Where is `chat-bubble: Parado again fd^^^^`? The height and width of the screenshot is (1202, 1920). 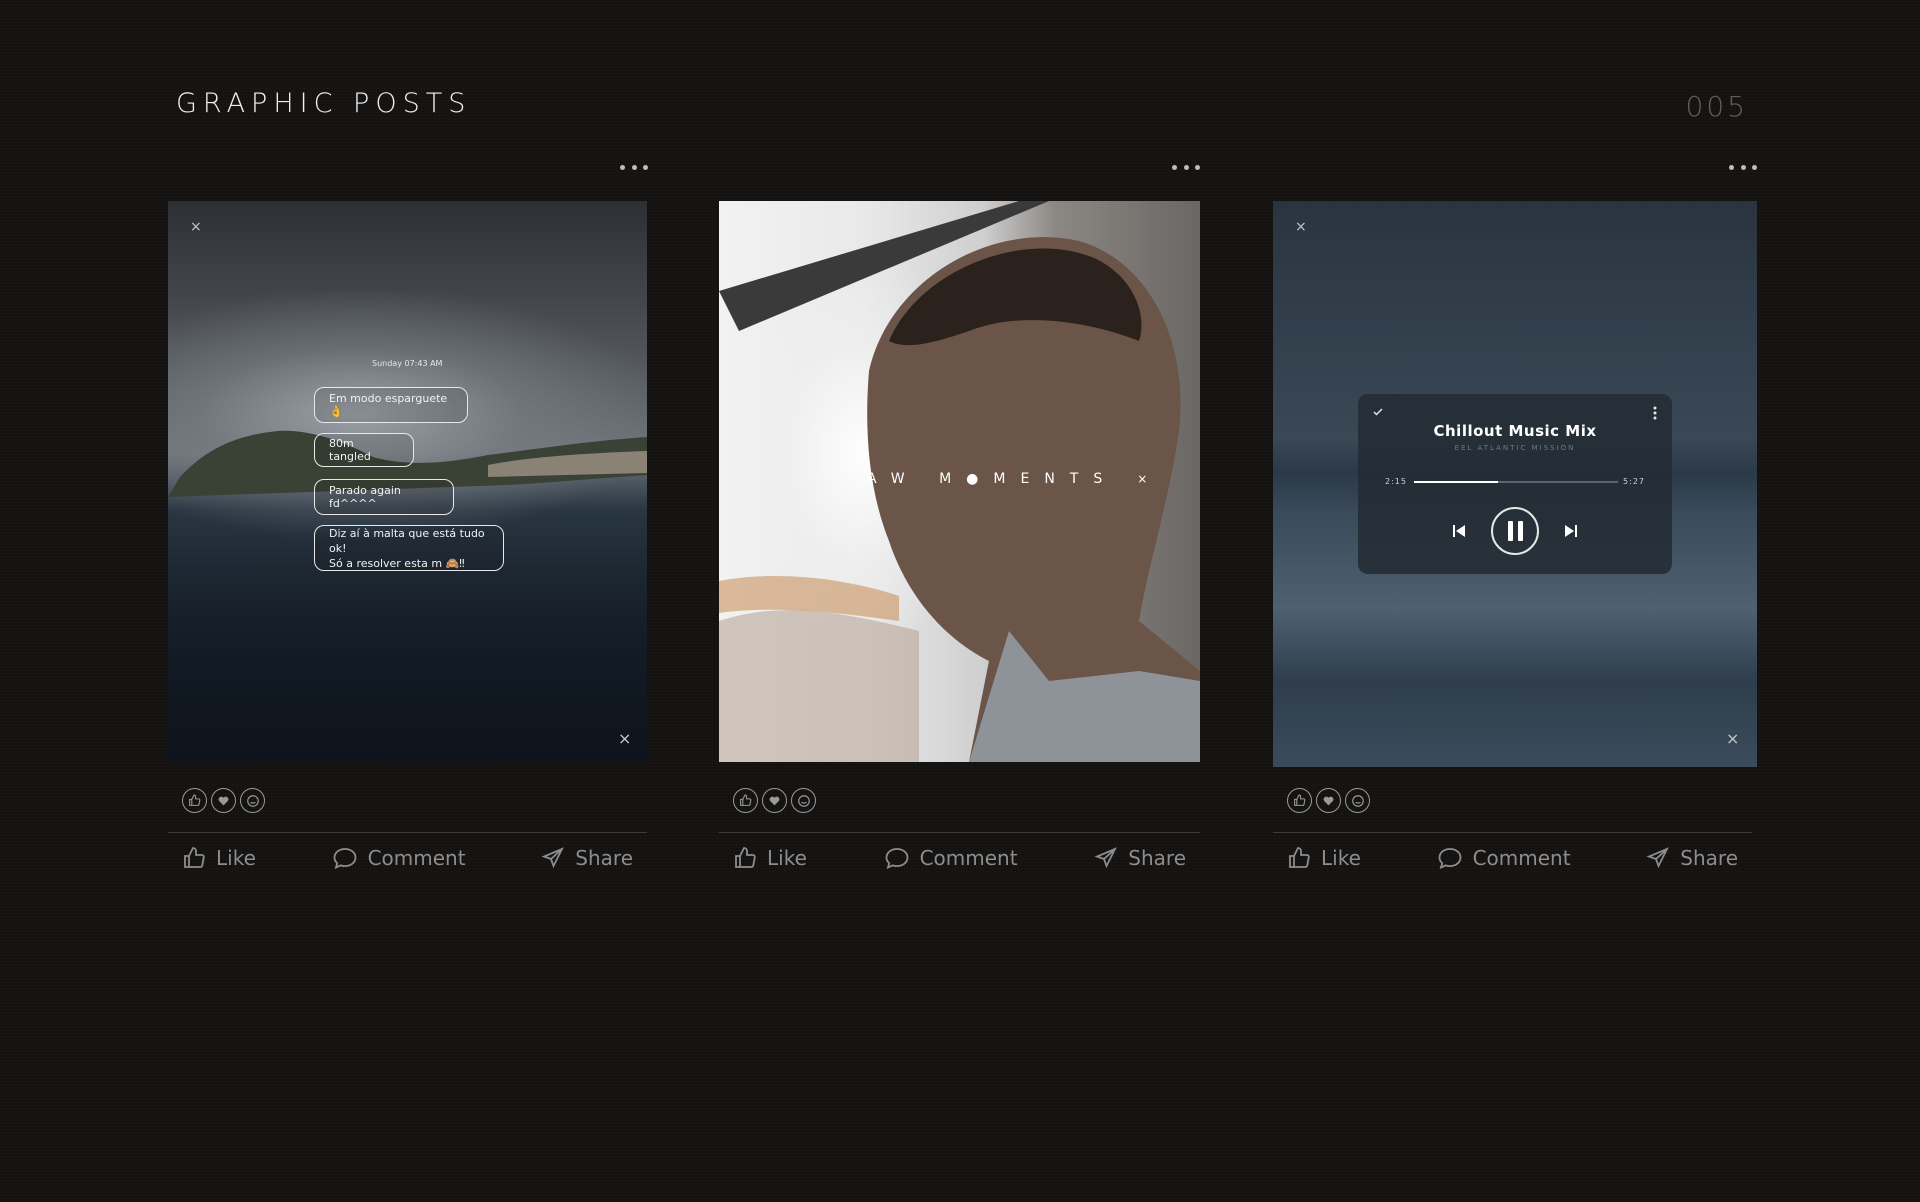 chat-bubble: Parado again fd^^^^ is located at coordinates (384, 497).